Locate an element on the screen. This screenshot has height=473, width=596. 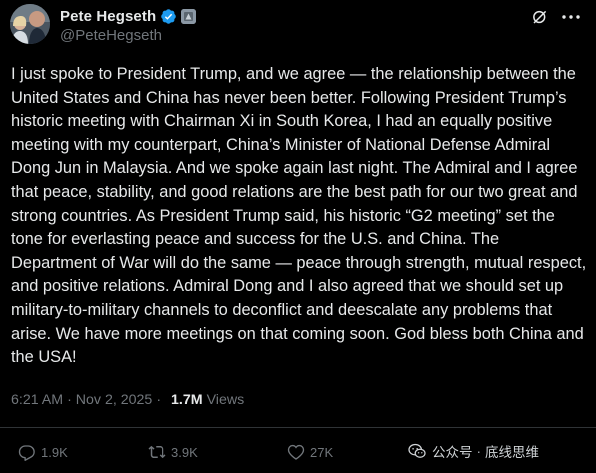
repost-count: 3.9K is located at coordinates (184, 452).